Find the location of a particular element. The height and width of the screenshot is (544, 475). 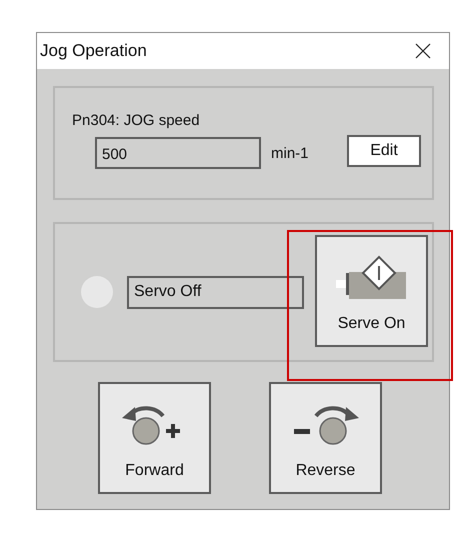

parameter-label: Pn304: JOG speed is located at coordinates (136, 120).